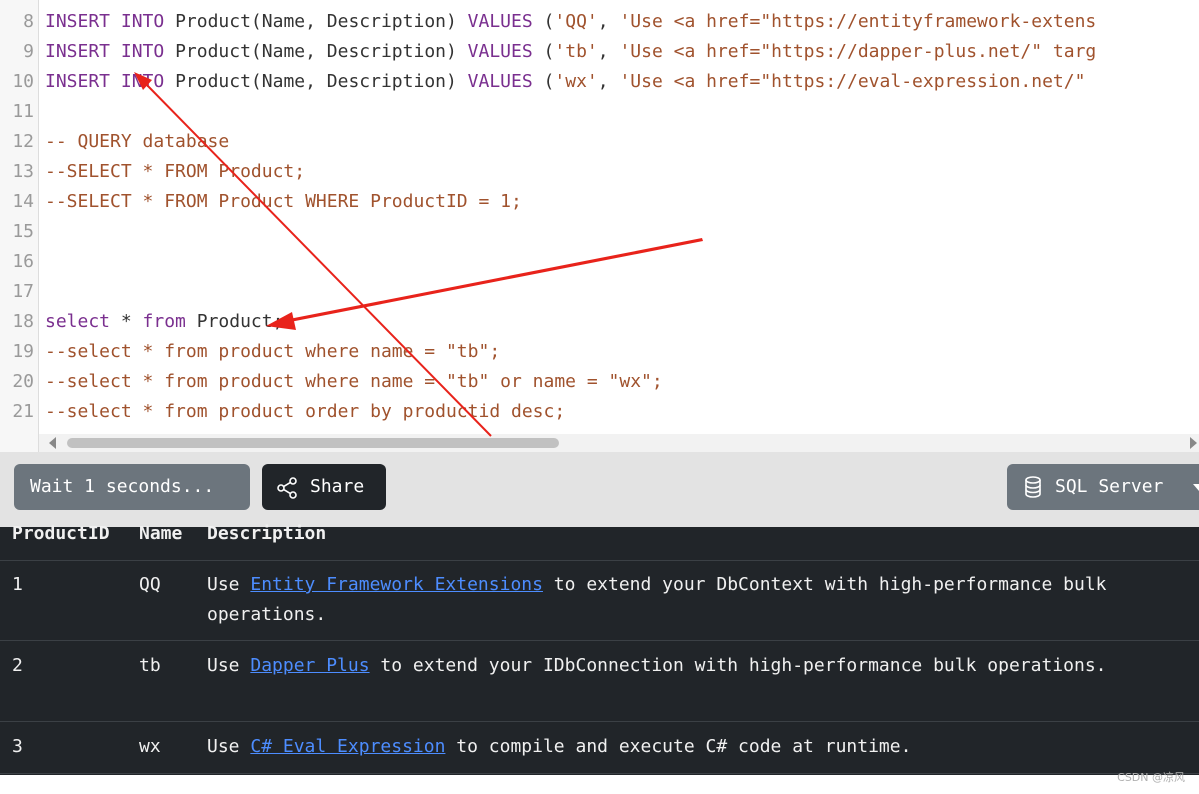  What do you see at coordinates (23, 81) in the screenshot?
I see `line-number: 10` at bounding box center [23, 81].